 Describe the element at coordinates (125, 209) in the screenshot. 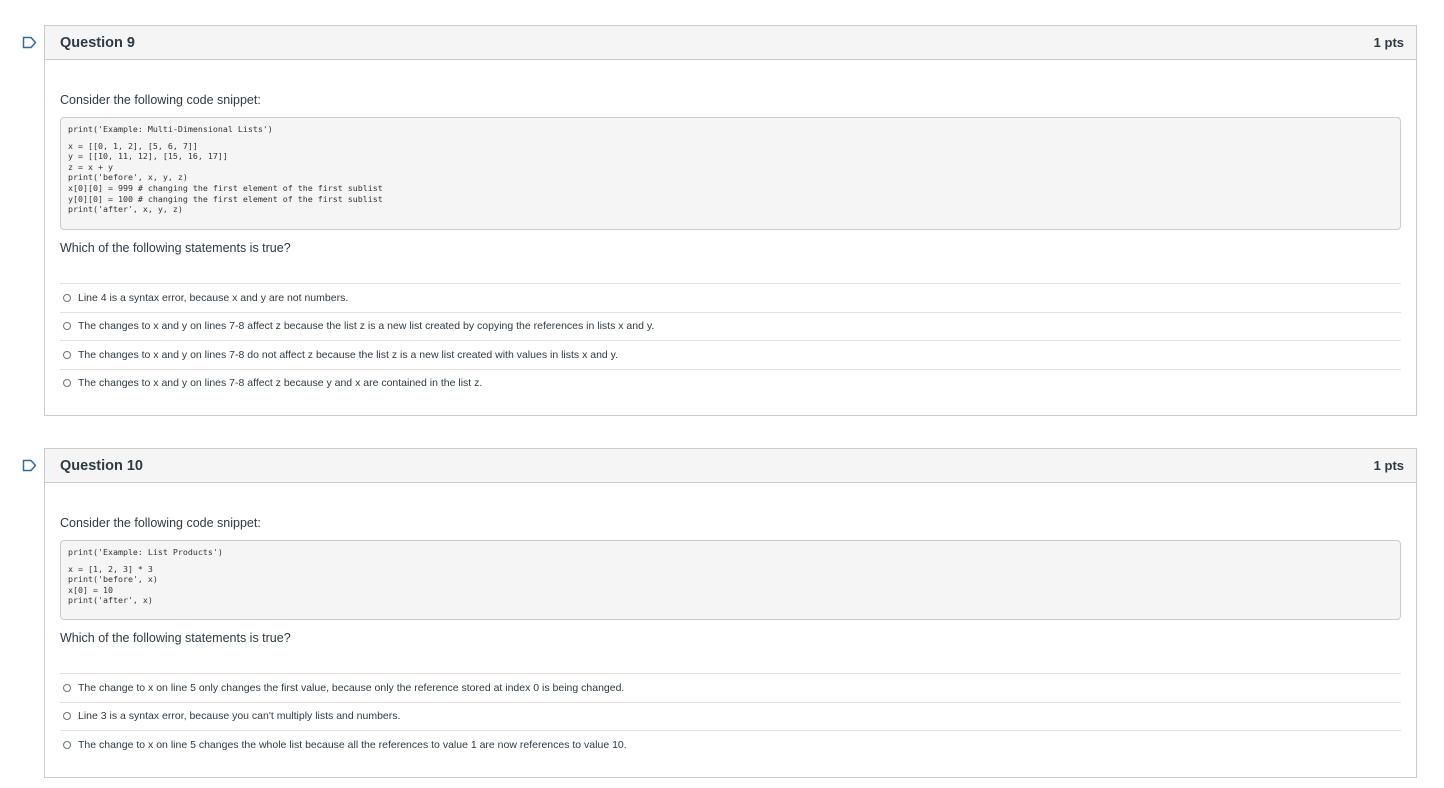

I see `code-line: print('after', x, y, z)` at that location.